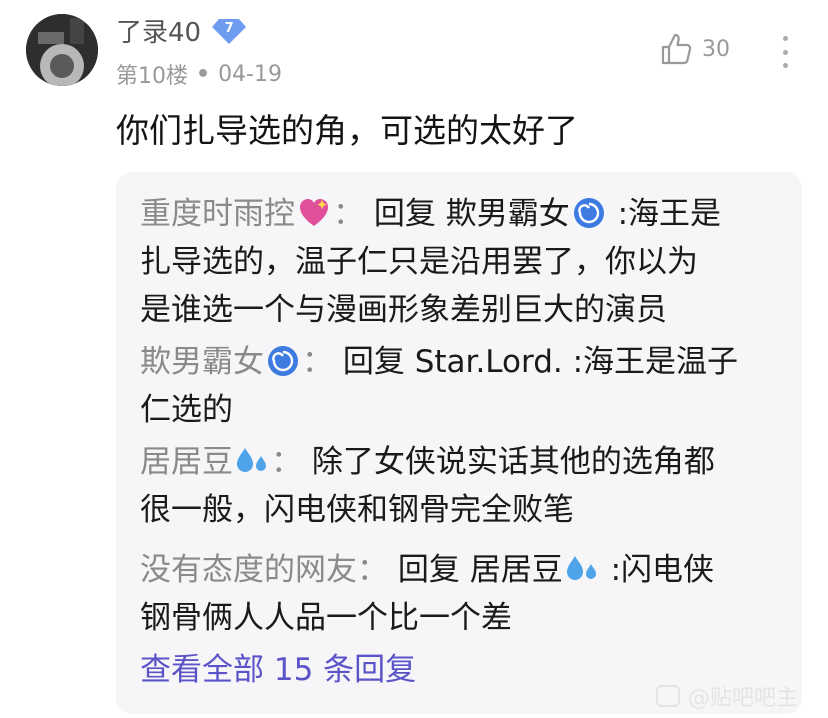 Image resolution: width=828 pixels, height=718 pixels. Describe the element at coordinates (248, 570) in the screenshot. I see `reply-author: 没有态度的网友` at that location.